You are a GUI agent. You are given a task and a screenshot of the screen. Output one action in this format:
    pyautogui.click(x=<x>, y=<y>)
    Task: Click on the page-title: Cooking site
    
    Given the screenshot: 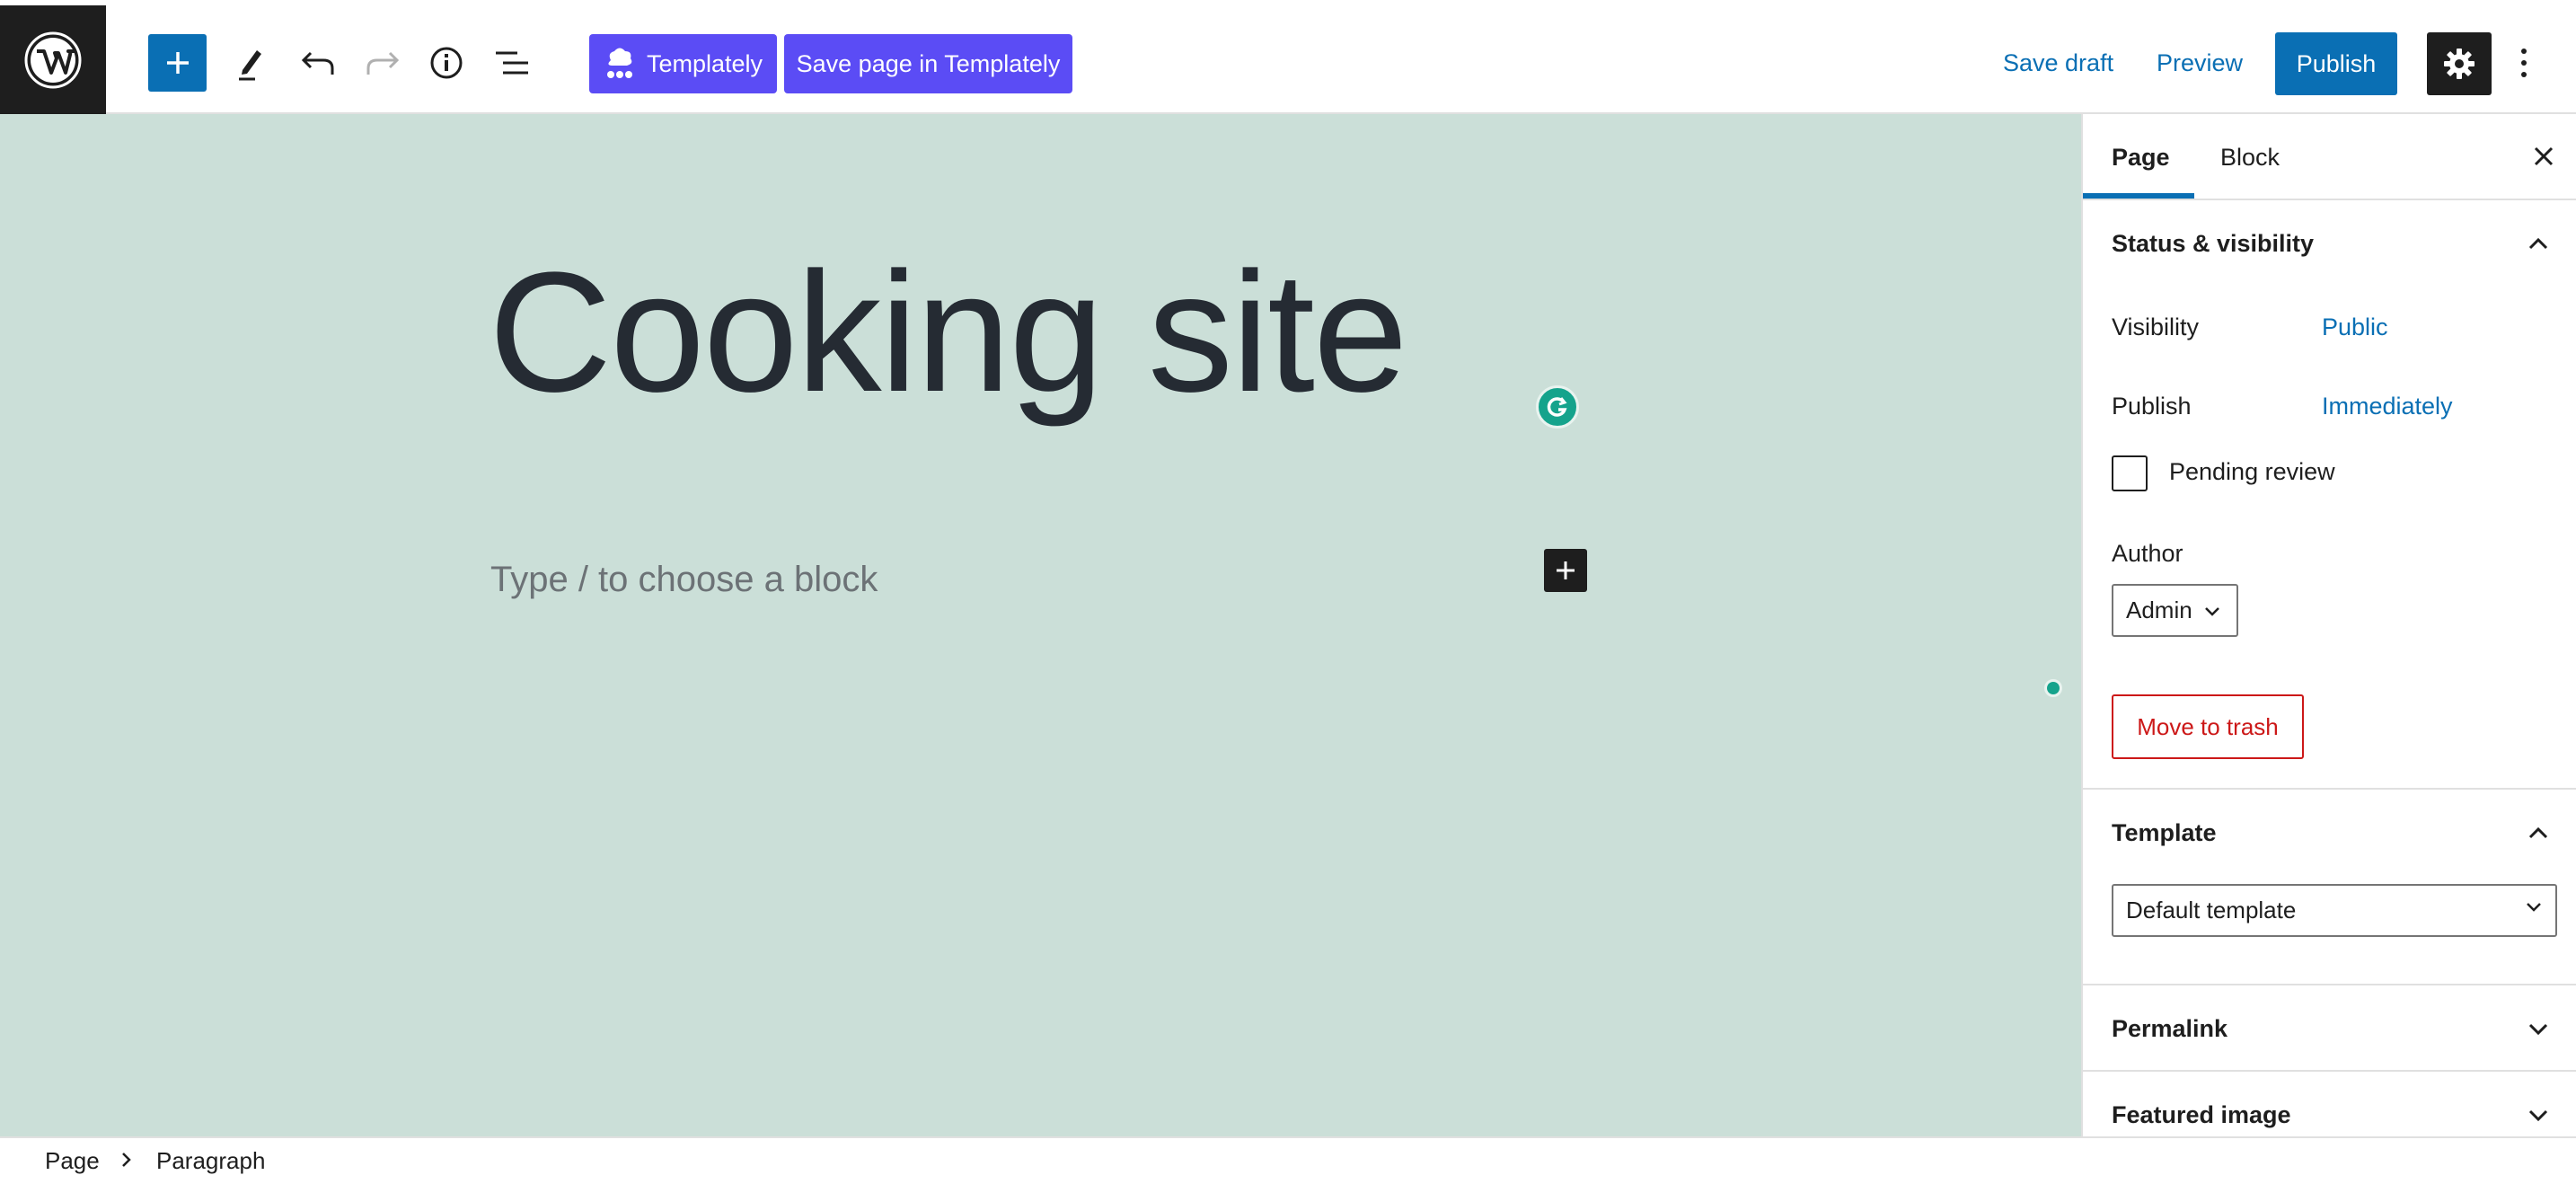 What is the action you would take?
    pyautogui.click(x=948, y=332)
    